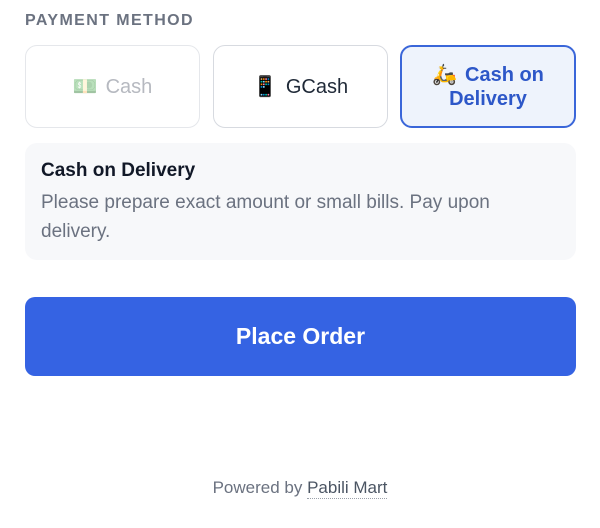 This screenshot has height=528, width=600. I want to click on cash-icon: 💵, so click(85, 86).